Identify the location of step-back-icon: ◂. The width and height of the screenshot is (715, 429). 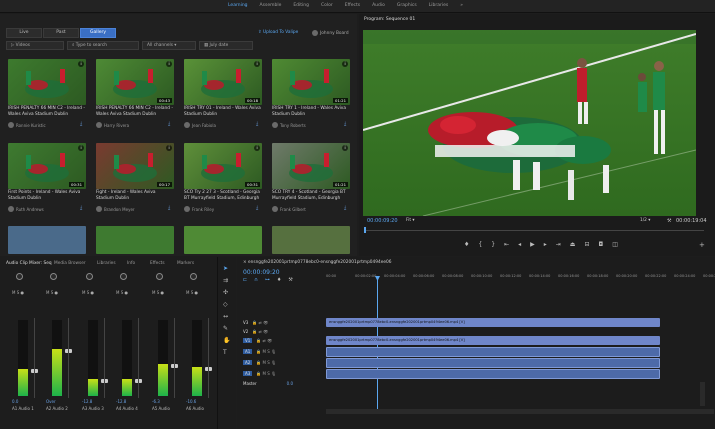
(519, 244).